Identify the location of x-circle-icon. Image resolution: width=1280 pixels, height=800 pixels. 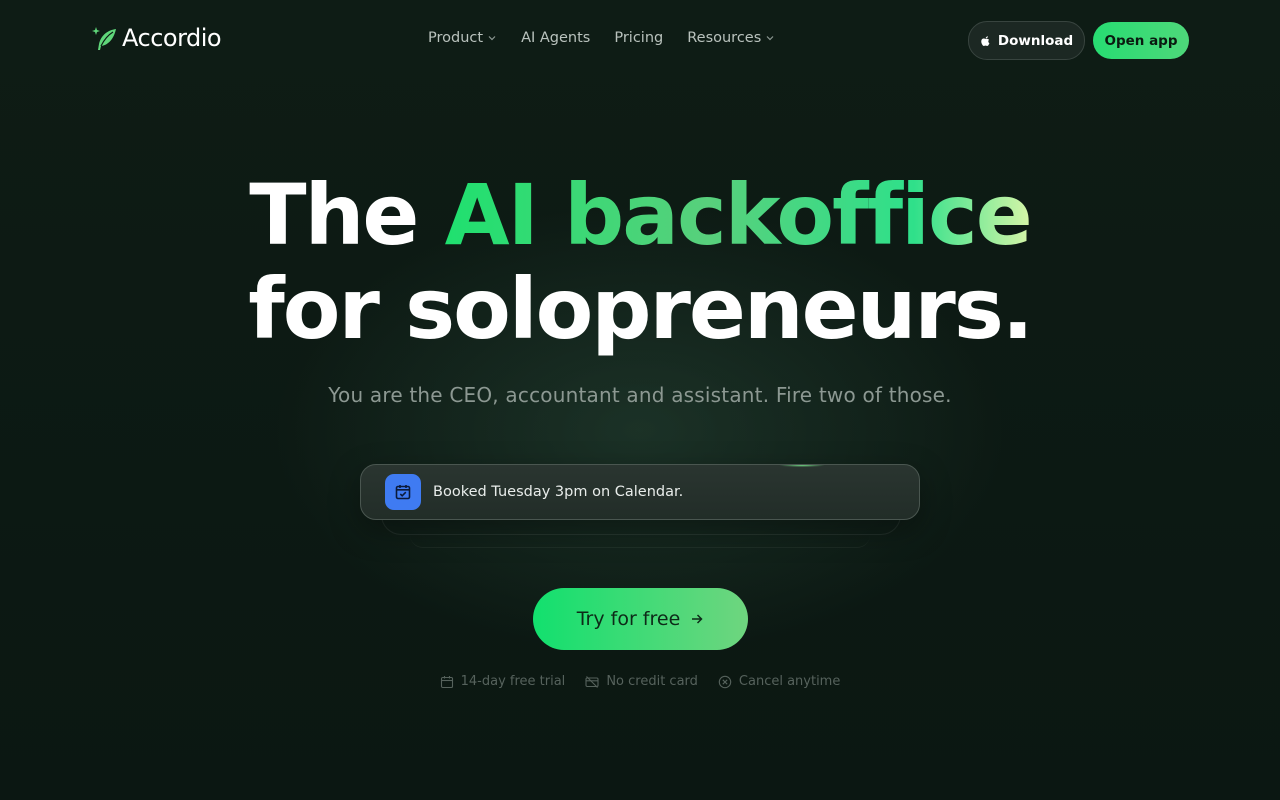
(725, 681).